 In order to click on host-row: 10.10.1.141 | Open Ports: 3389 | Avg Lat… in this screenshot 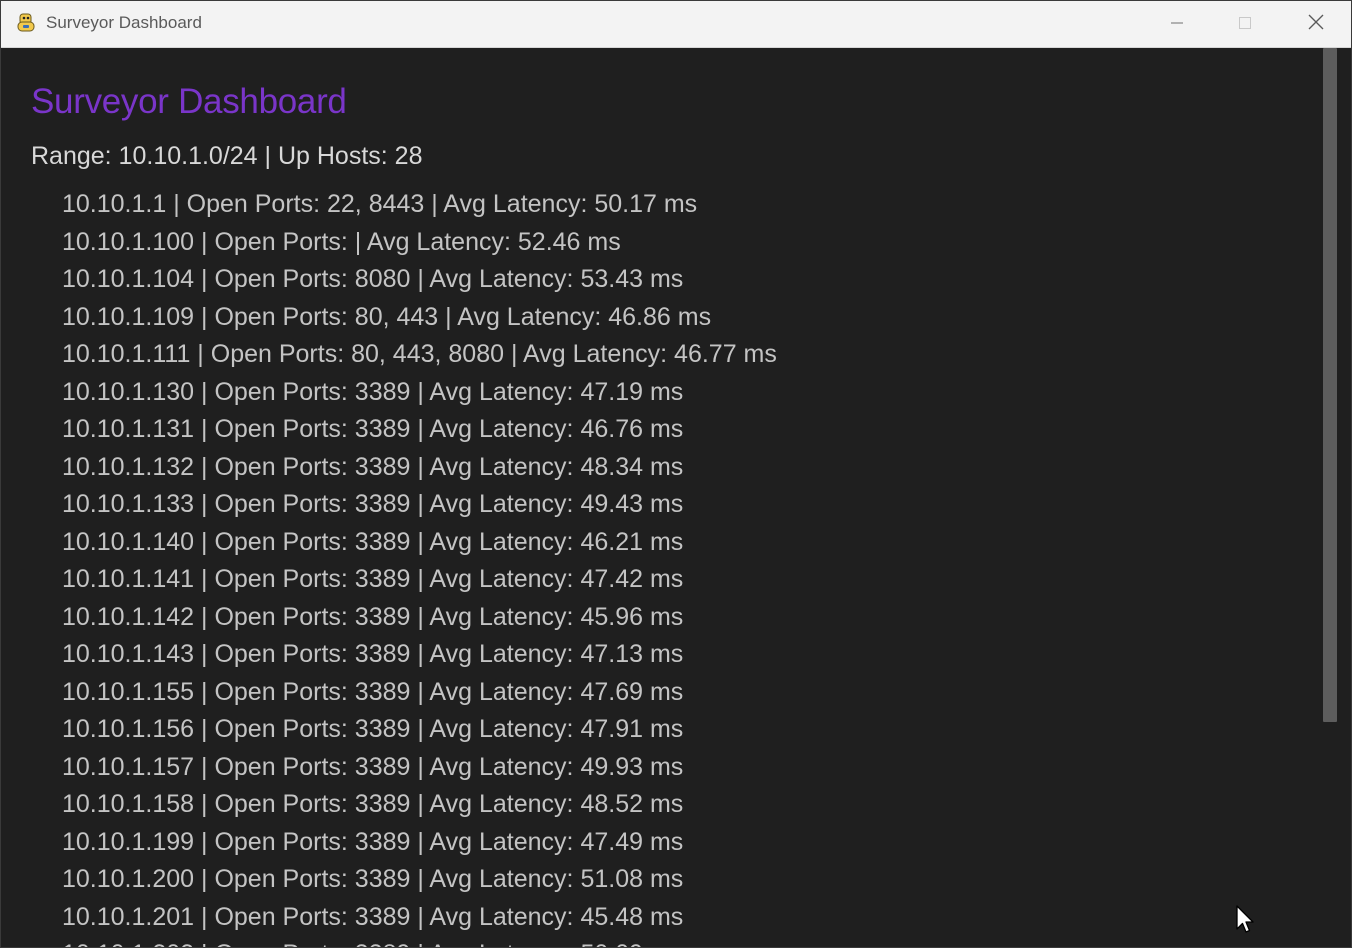, I will do `click(373, 579)`.